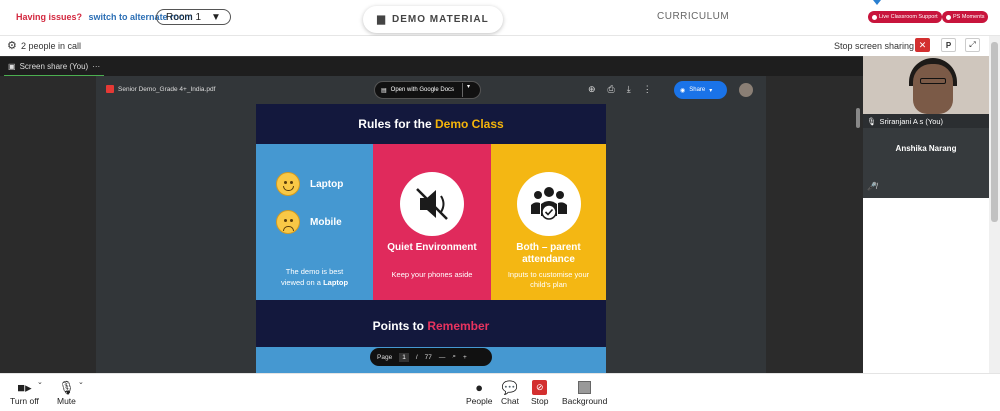 This screenshot has width=1000, height=411. I want to click on live-support-button: Live Classroom Support, so click(905, 17).